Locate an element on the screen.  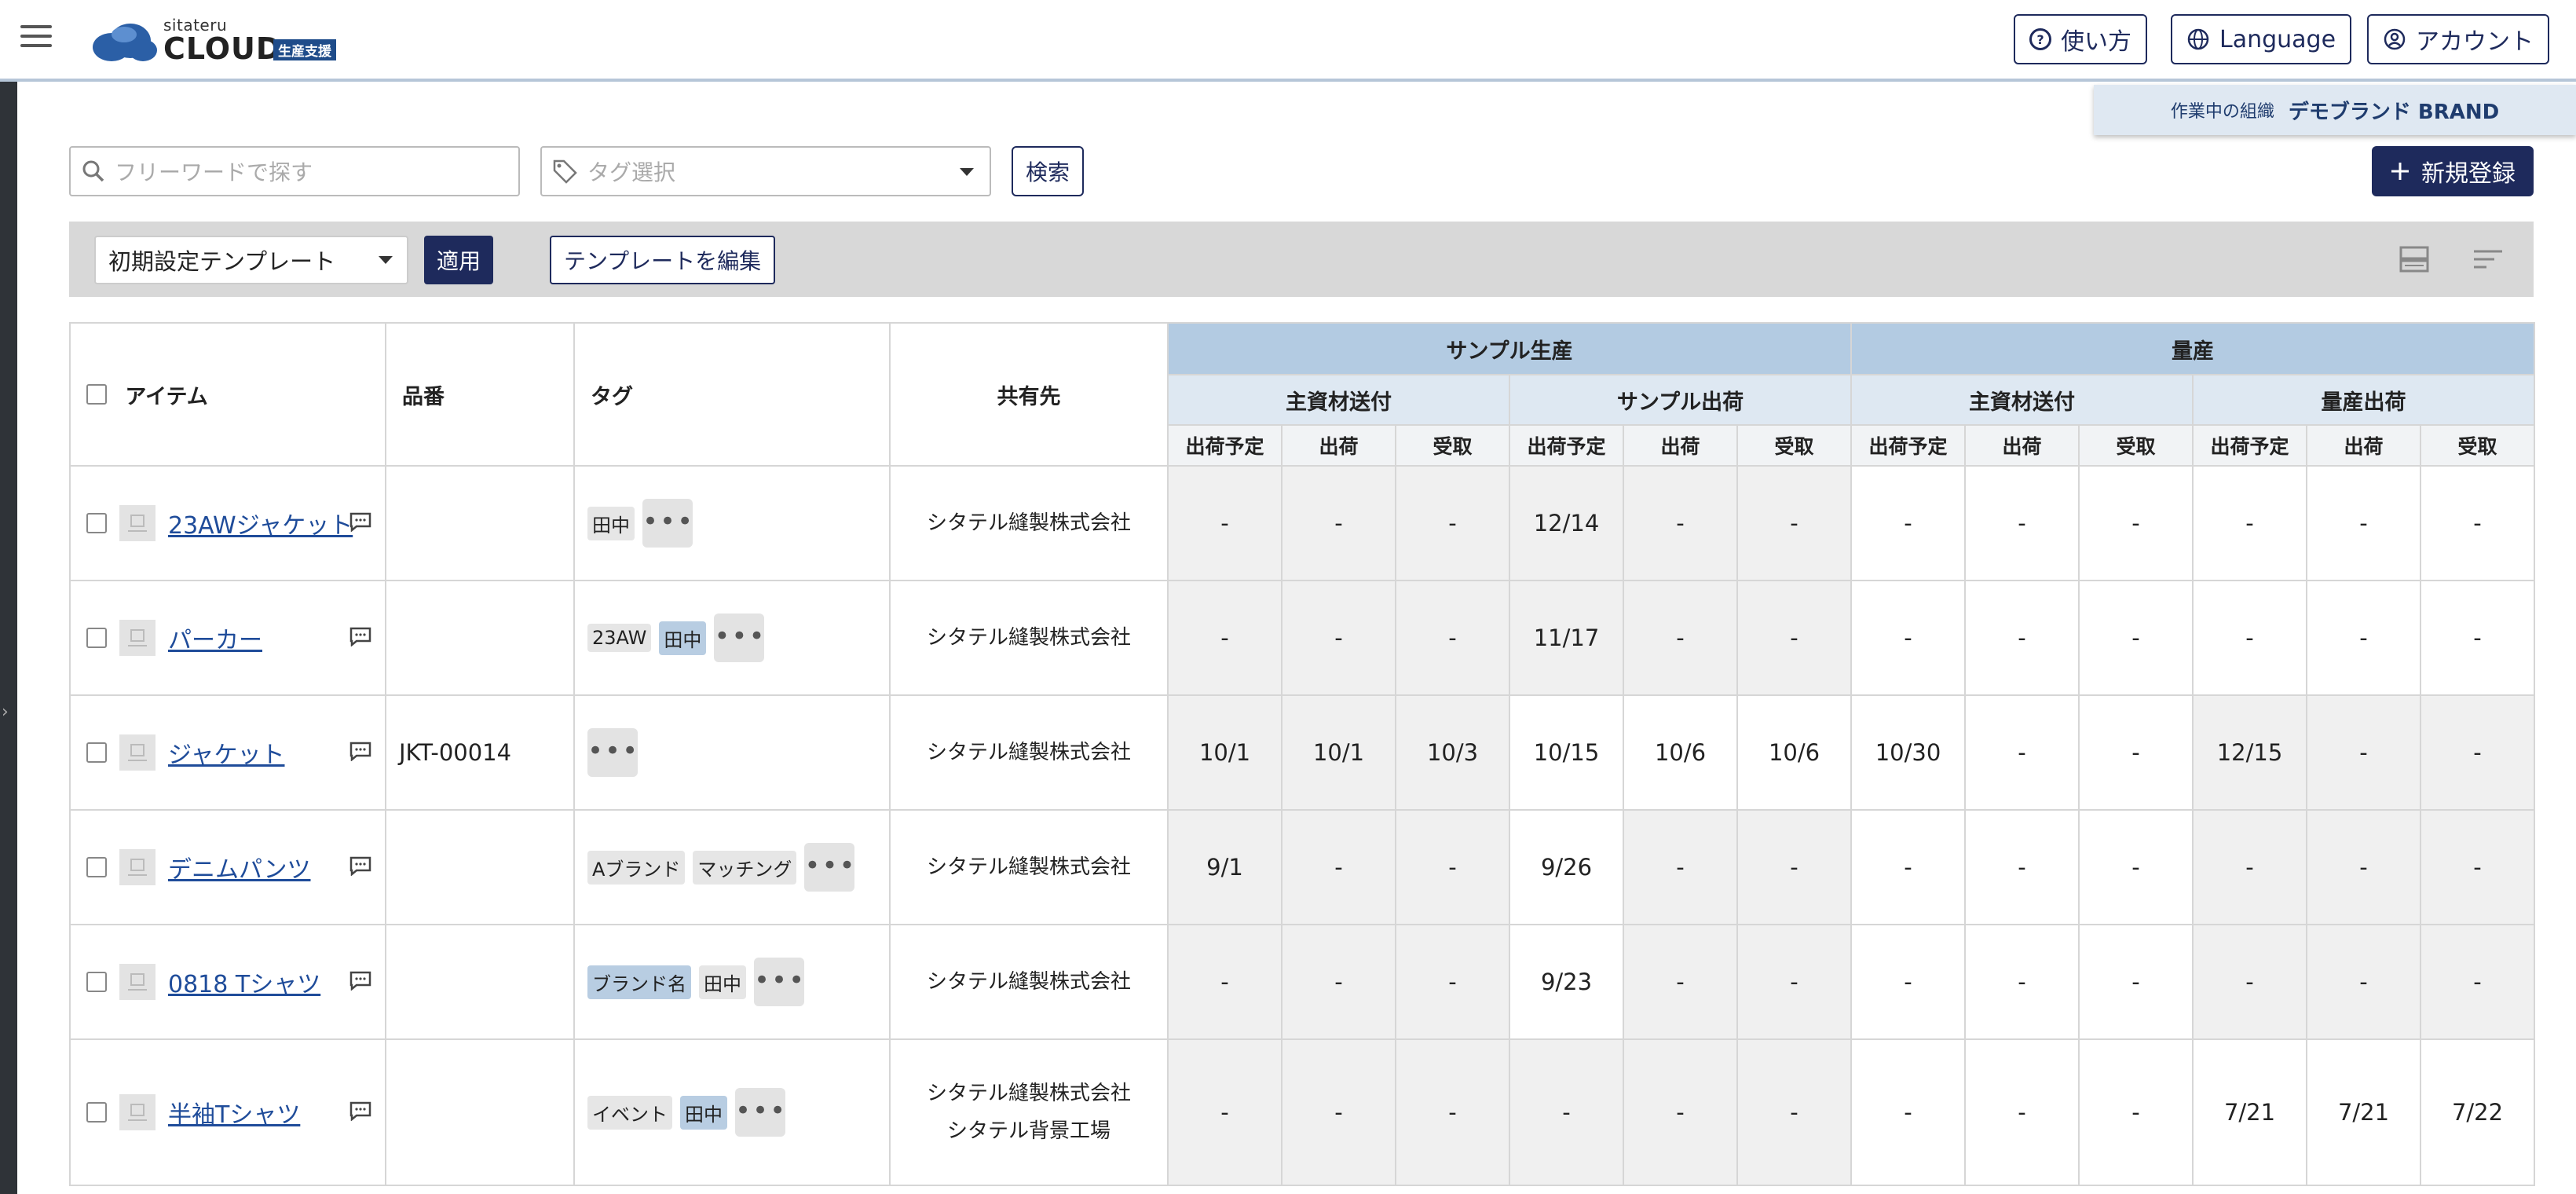
new-registration-button: 新規登録 is located at coordinates (2453, 171).